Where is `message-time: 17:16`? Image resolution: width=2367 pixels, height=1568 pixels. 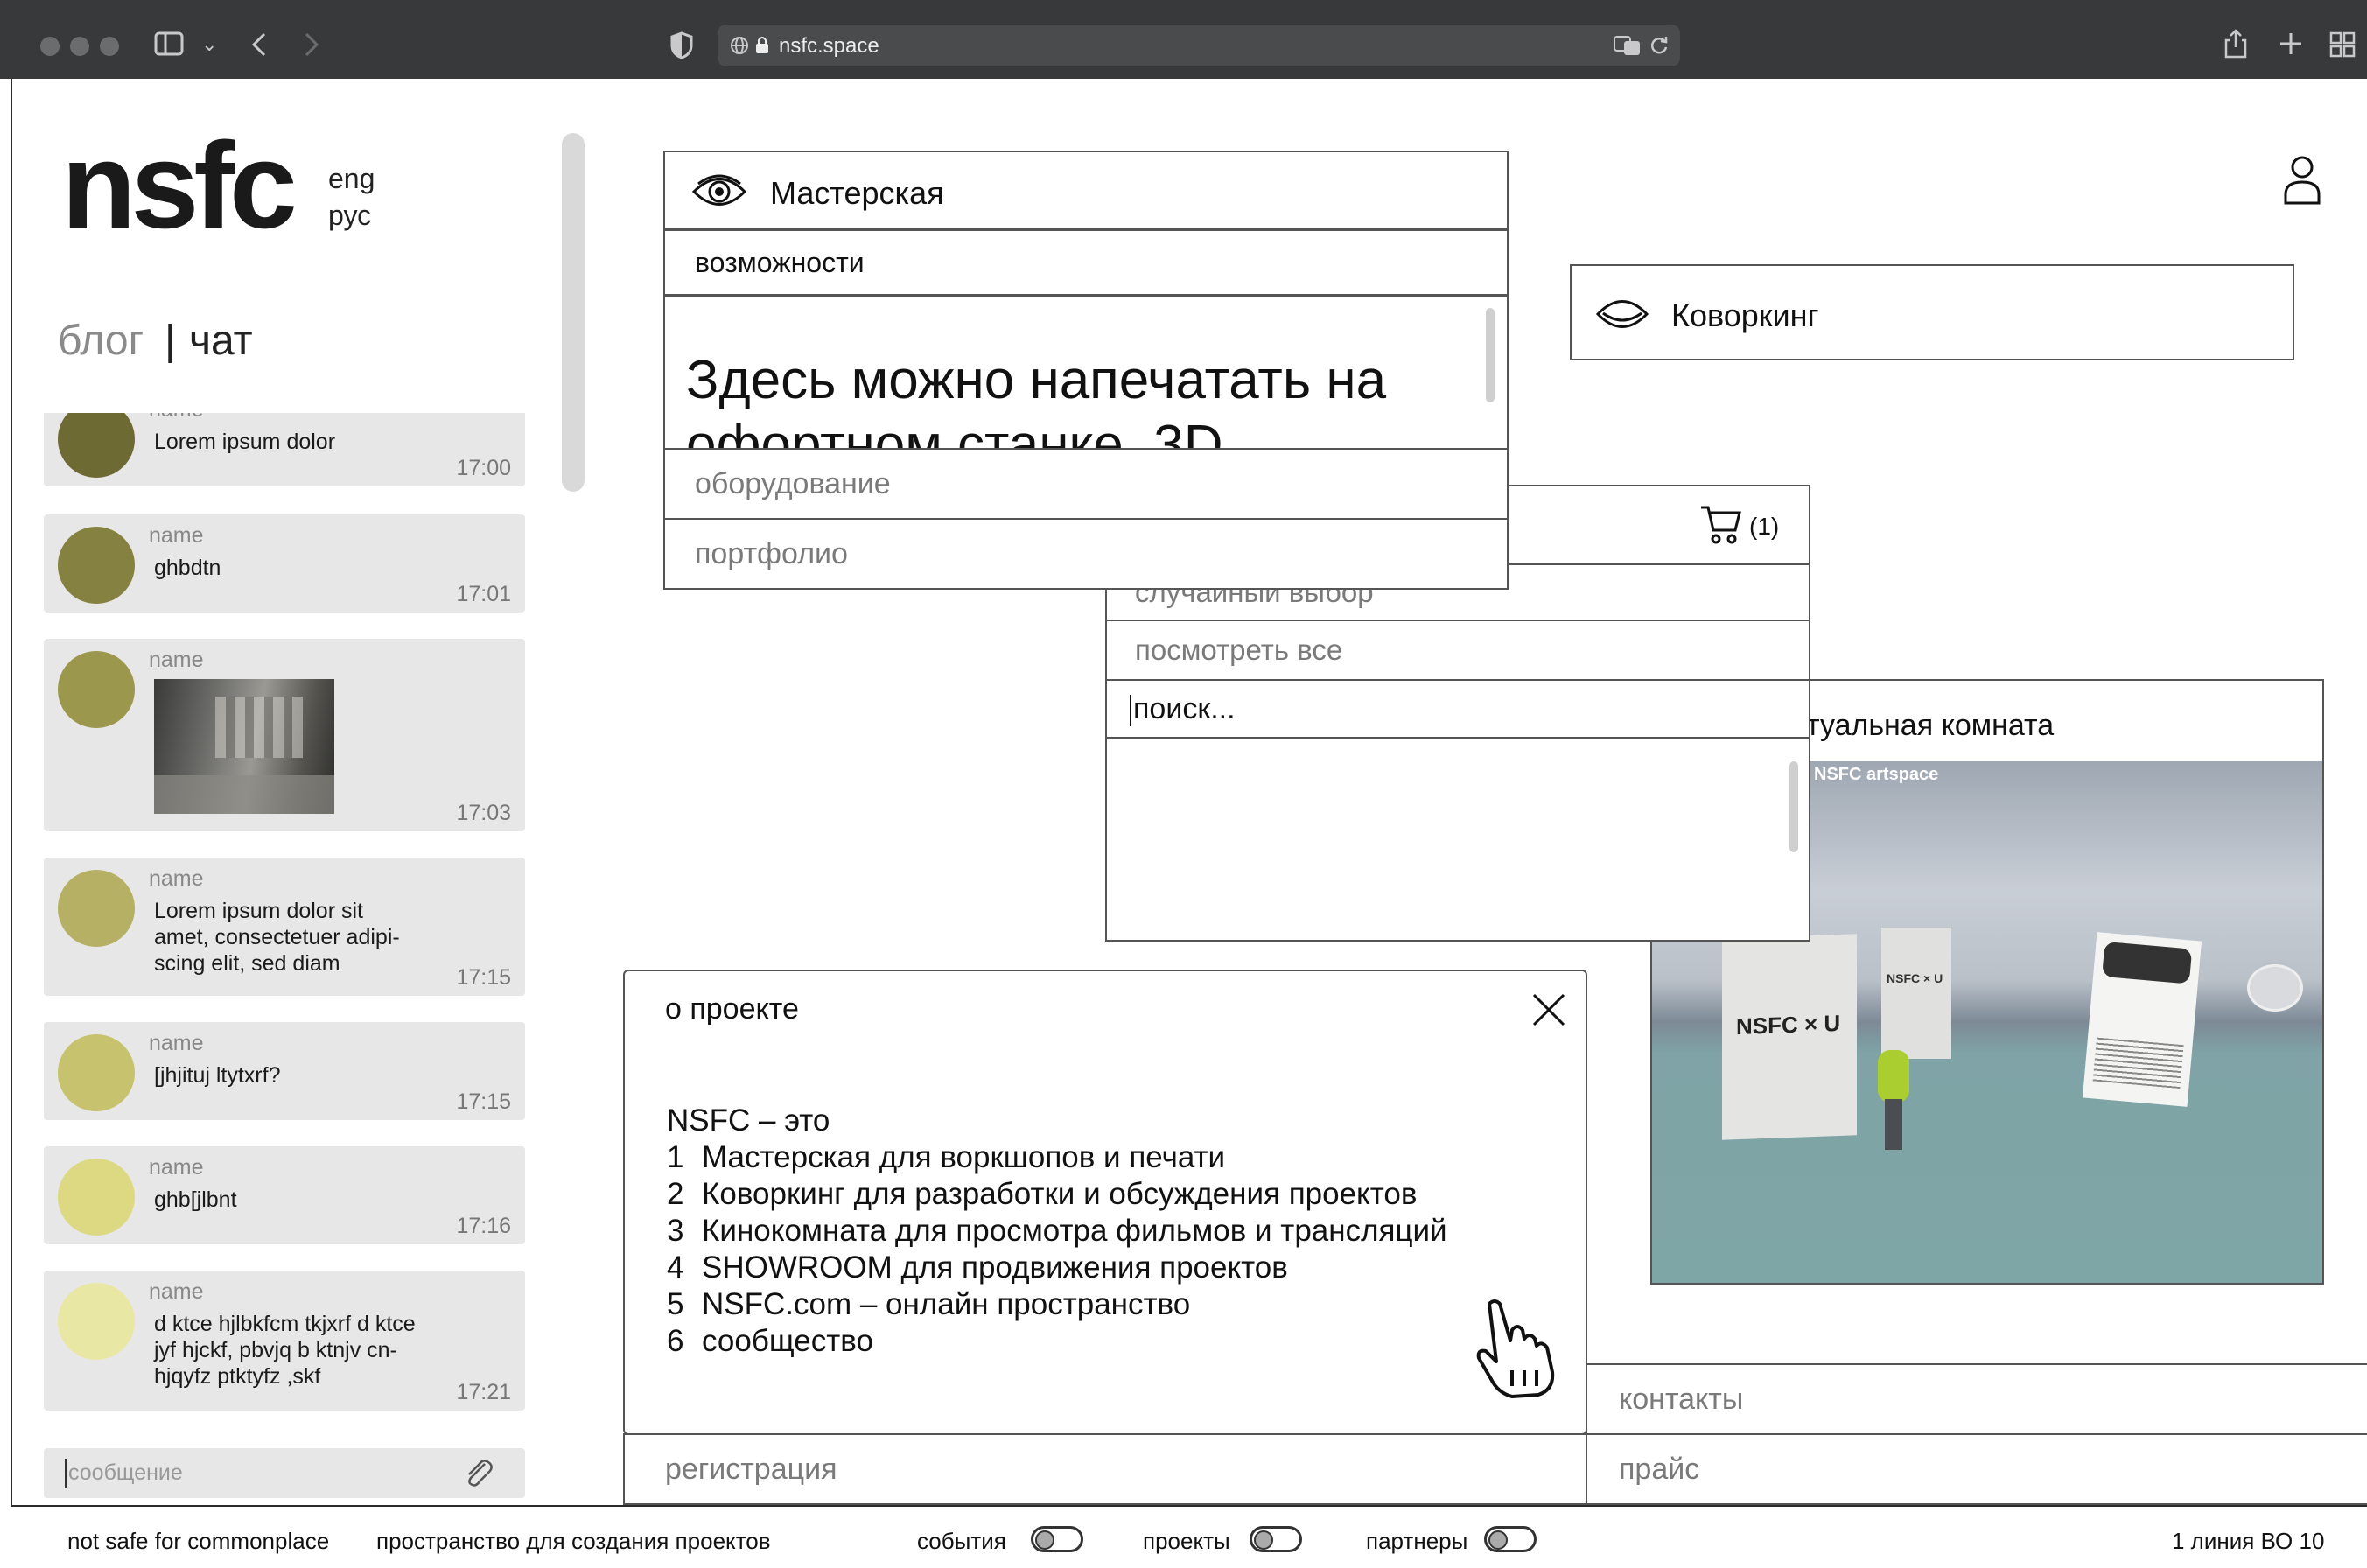 message-time: 17:16 is located at coordinates (483, 1226).